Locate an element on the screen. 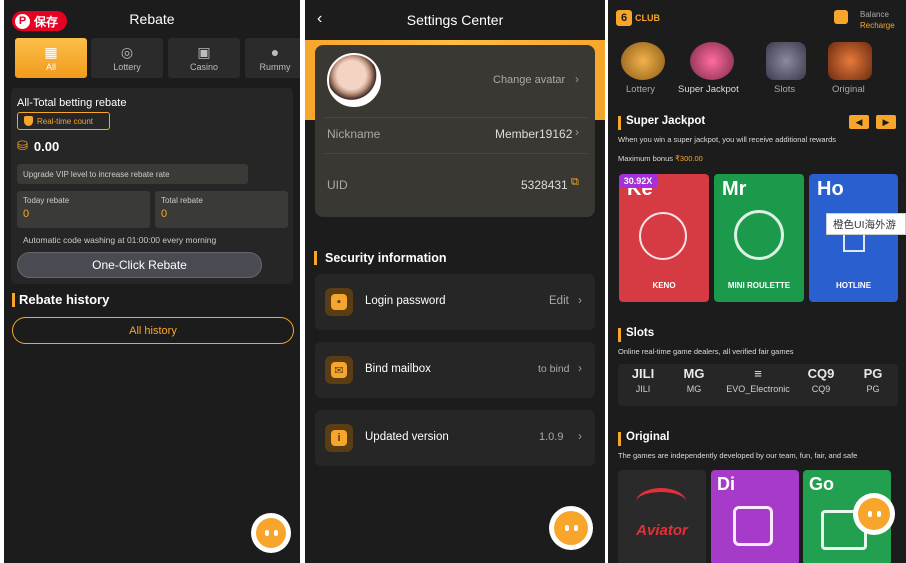 This screenshot has height=563, width=906. uid-value: 5328431 is located at coordinates (544, 185).